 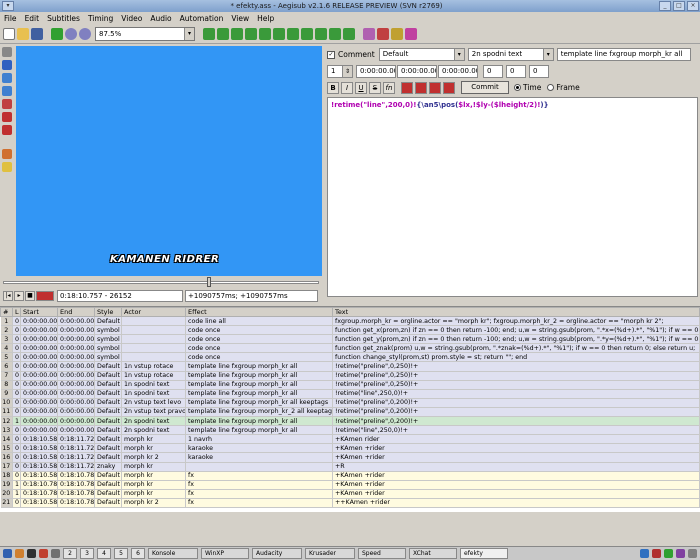 What do you see at coordinates (347, 87) in the screenshot?
I see `italic-button: I` at bounding box center [347, 87].